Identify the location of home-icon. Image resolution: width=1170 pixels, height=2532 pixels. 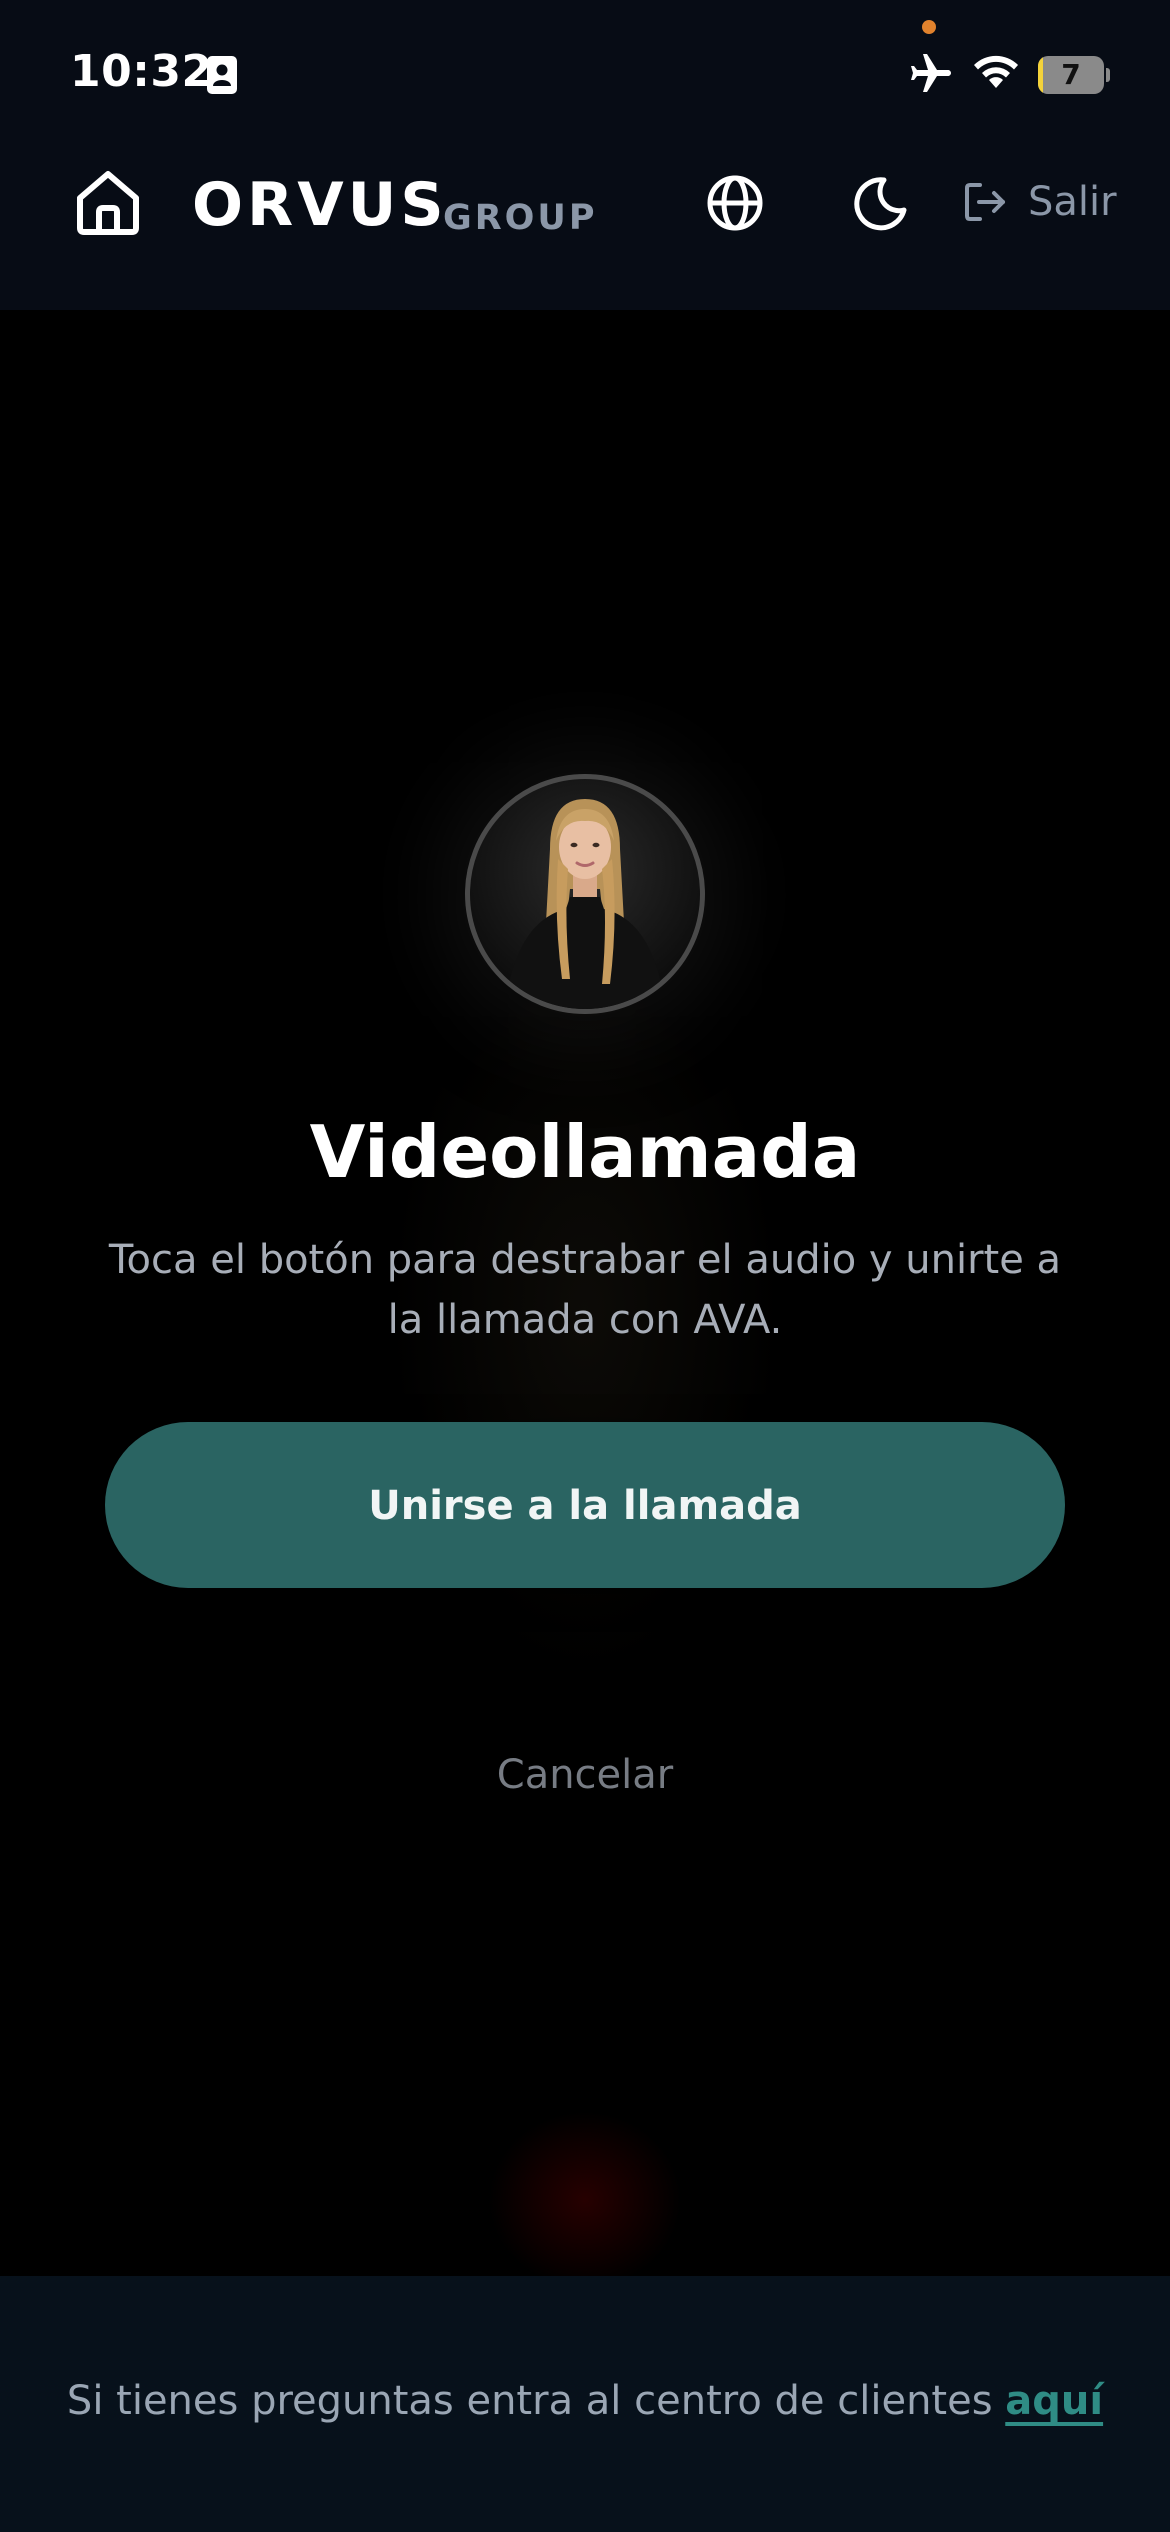
(108, 203).